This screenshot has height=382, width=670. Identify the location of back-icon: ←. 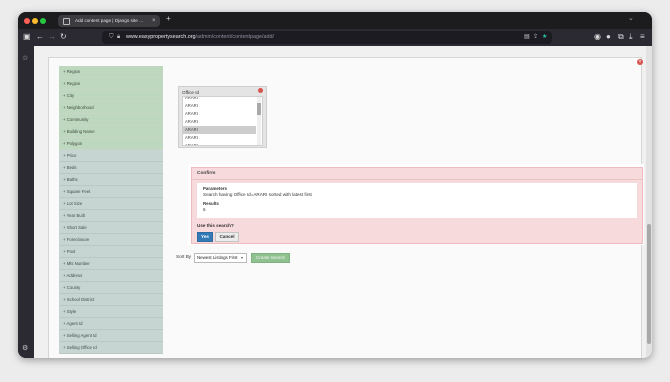
(40, 37).